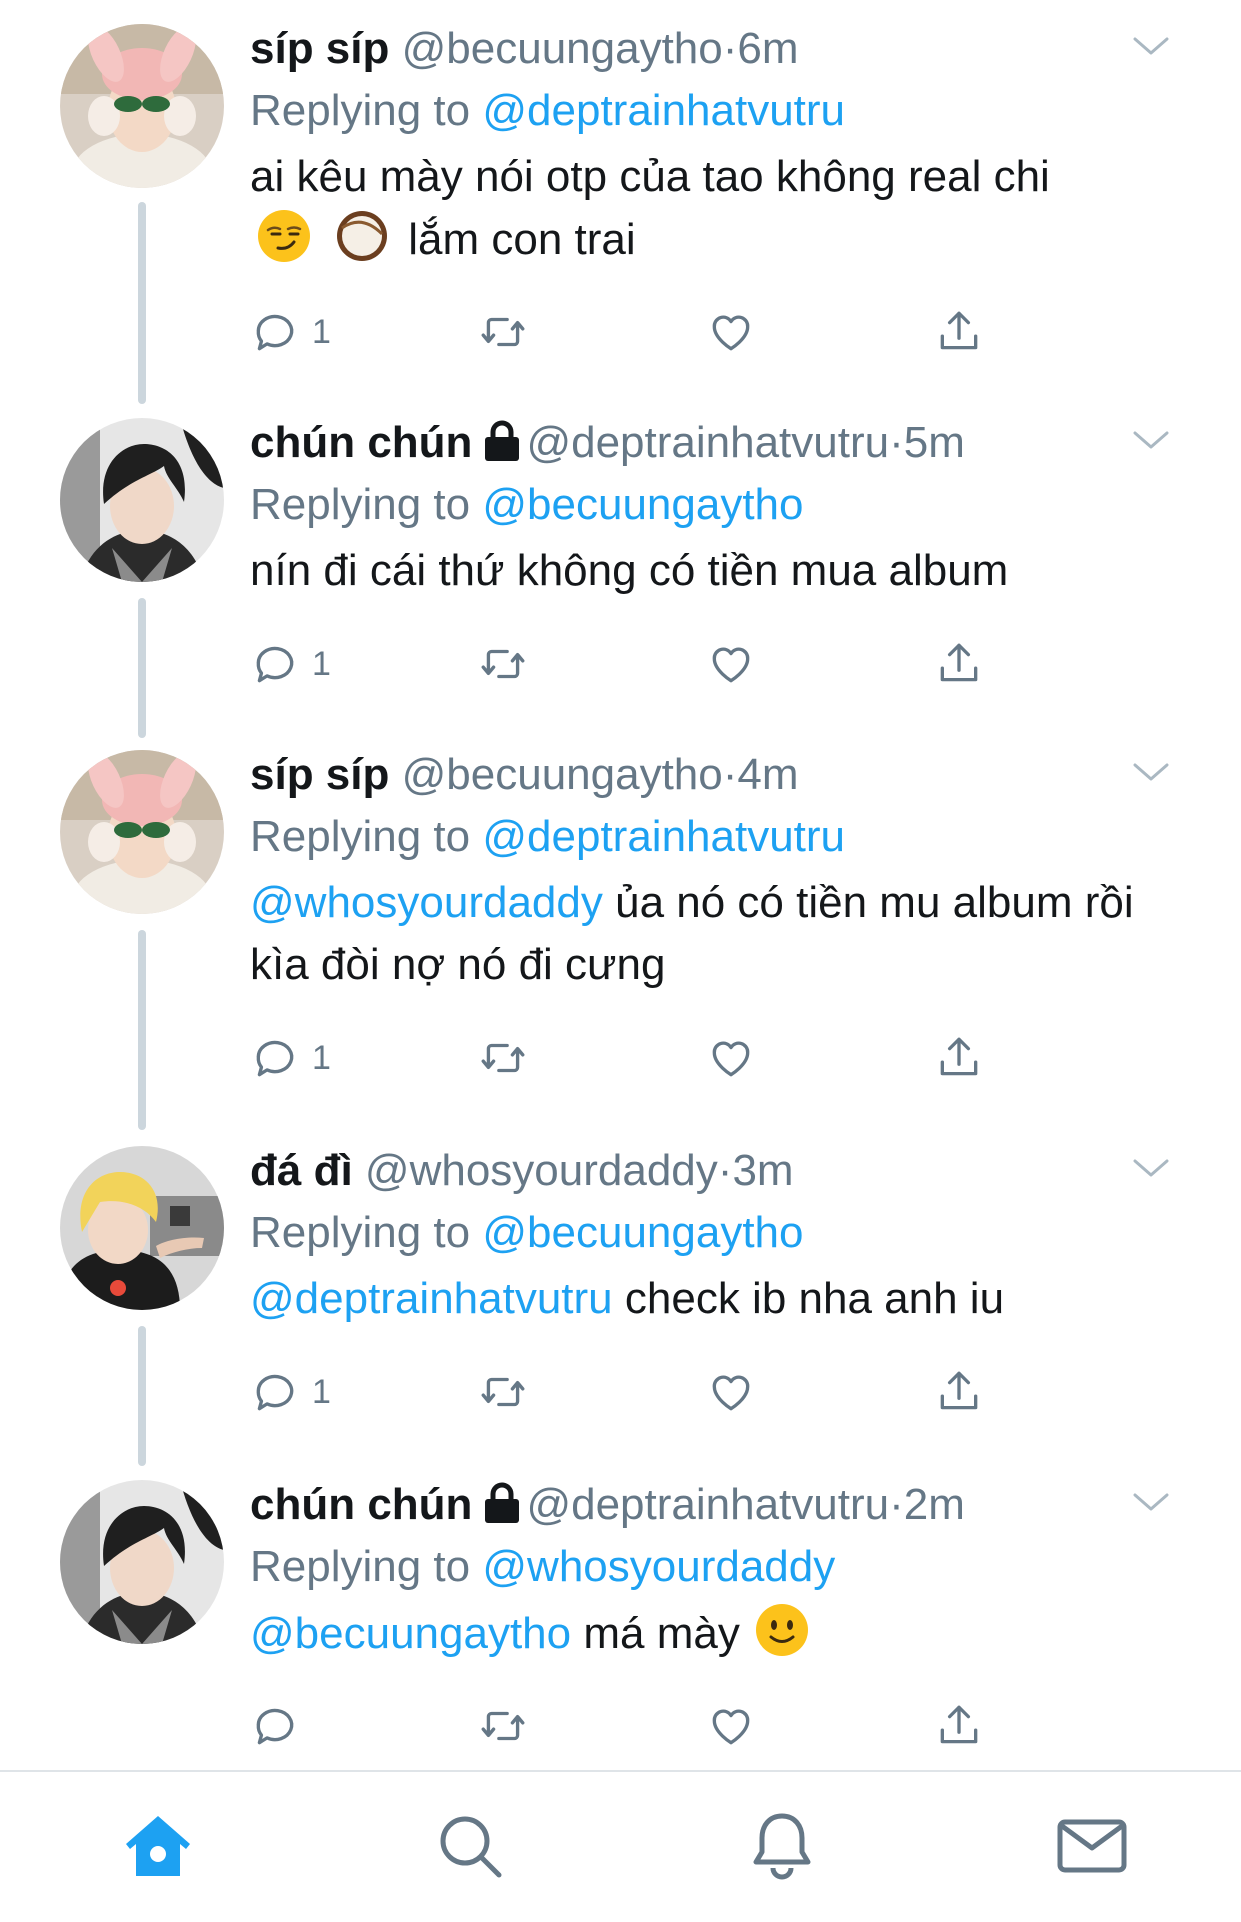 The image size is (1241, 1922). Describe the element at coordinates (502, 1503) in the screenshot. I see `lock-icon` at that location.